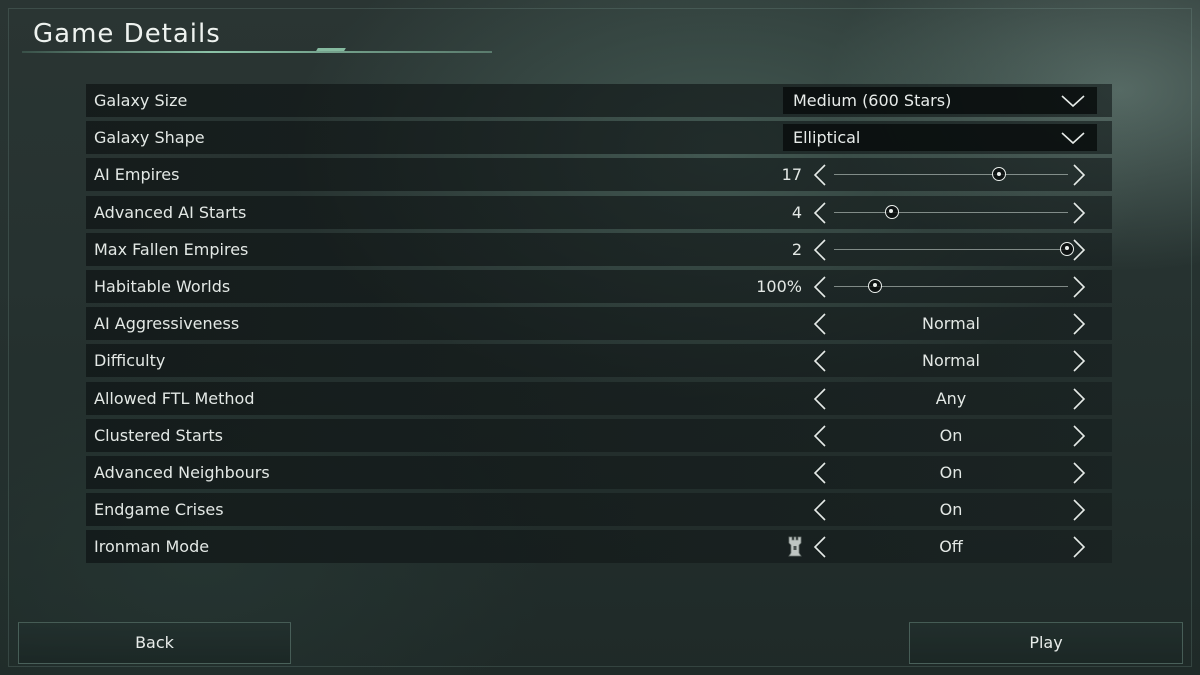 The width and height of the screenshot is (1200, 675). What do you see at coordinates (599, 547) in the screenshot?
I see `setting-row: Ironman Mode Off` at bounding box center [599, 547].